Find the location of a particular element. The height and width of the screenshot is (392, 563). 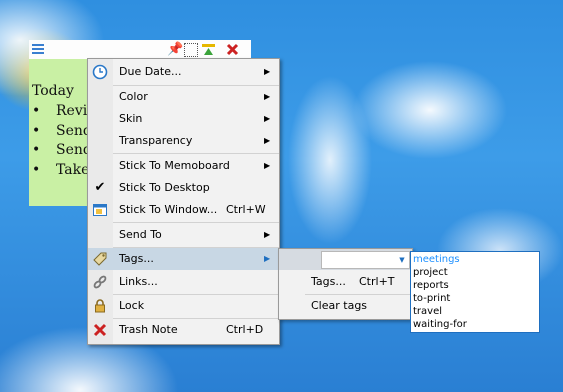

menu-item-label: Transparency is located at coordinates (156, 140).